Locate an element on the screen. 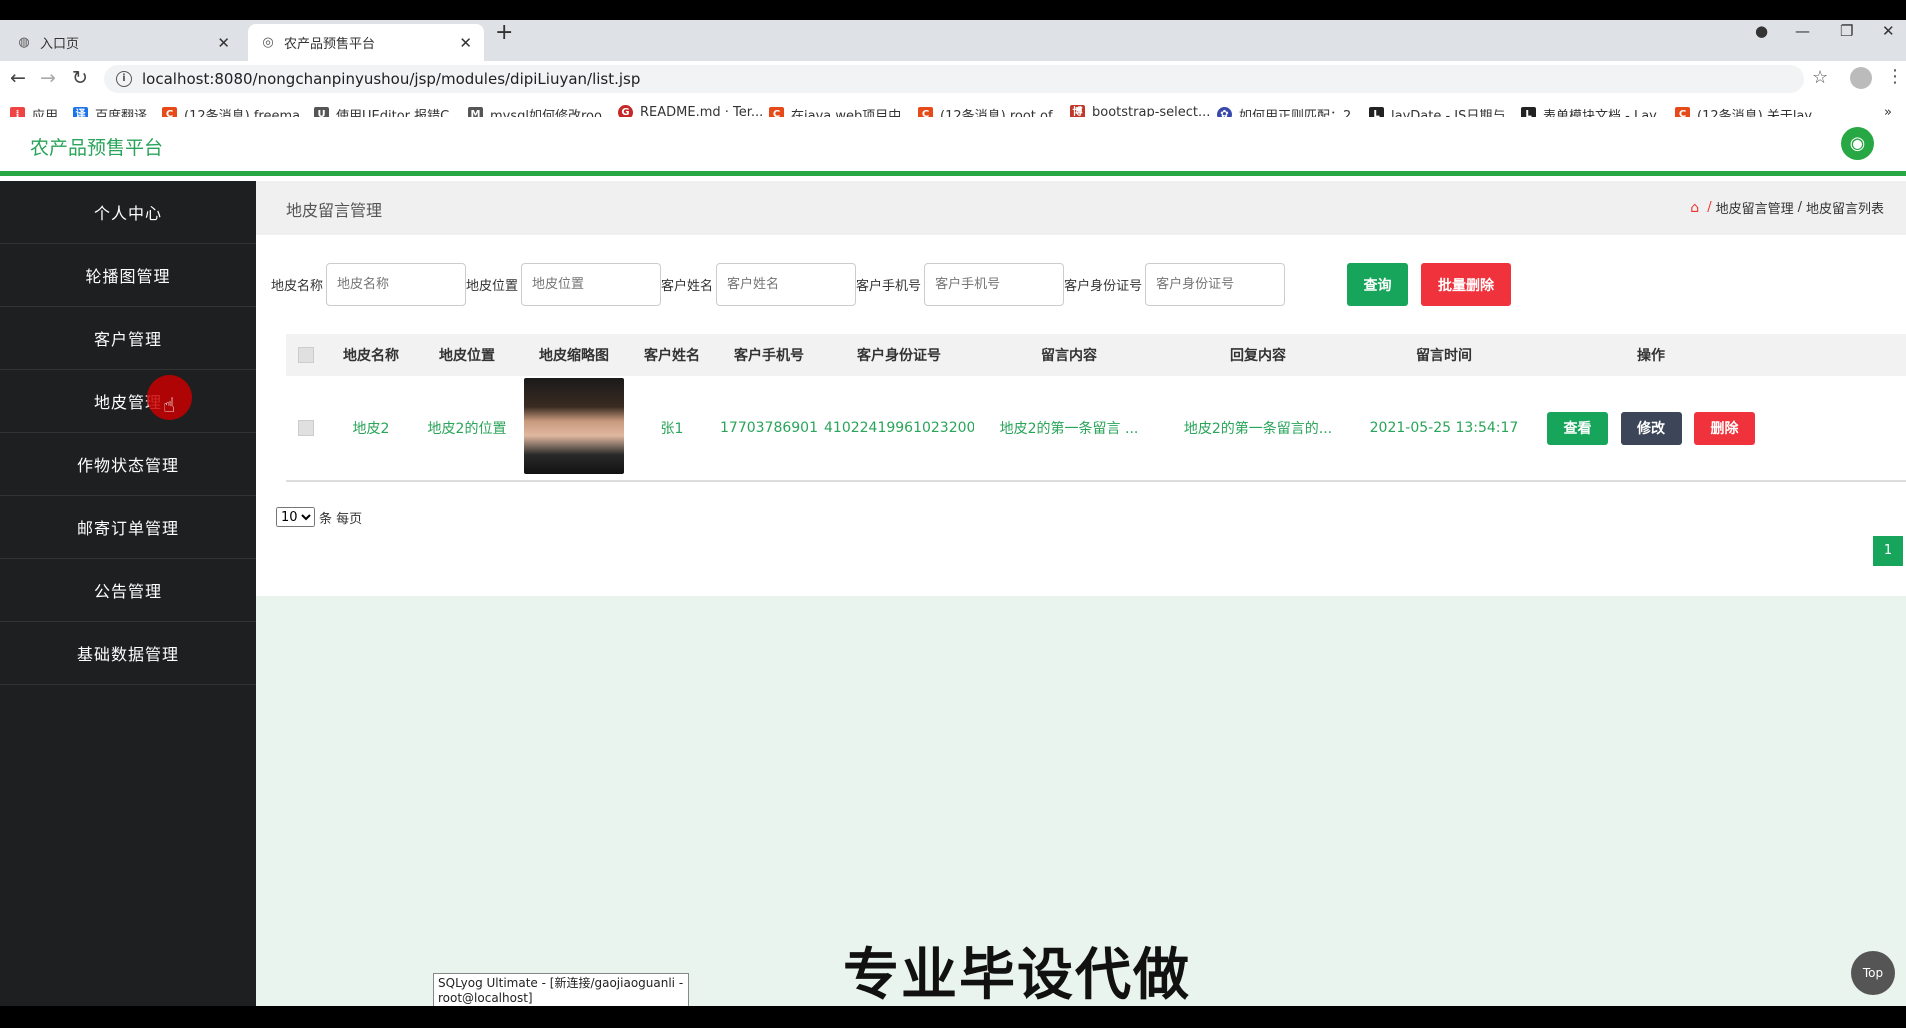 This screenshot has height=1028, width=1906. reload-icon: ↻ is located at coordinates (80, 78).